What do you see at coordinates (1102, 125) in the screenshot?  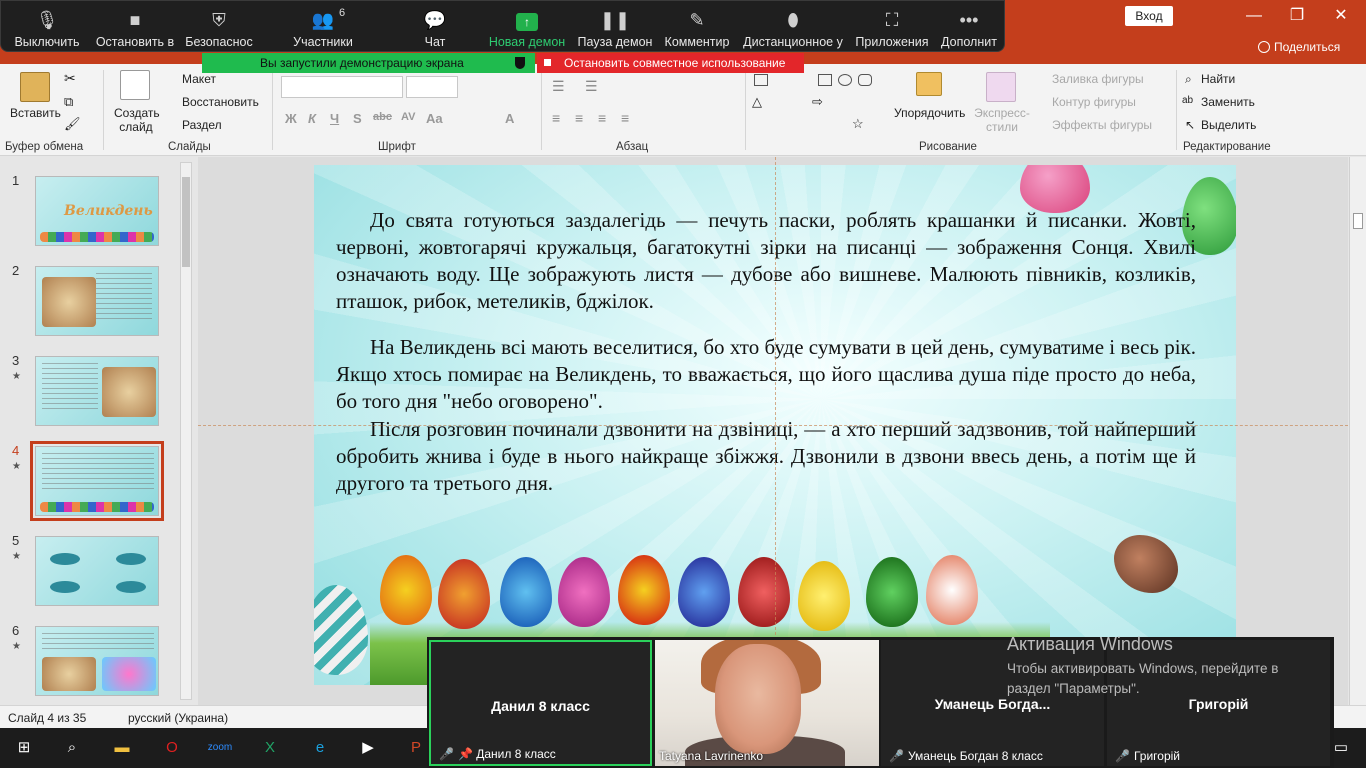 I see `shape-effects-button: Эффекты фигуры` at bounding box center [1102, 125].